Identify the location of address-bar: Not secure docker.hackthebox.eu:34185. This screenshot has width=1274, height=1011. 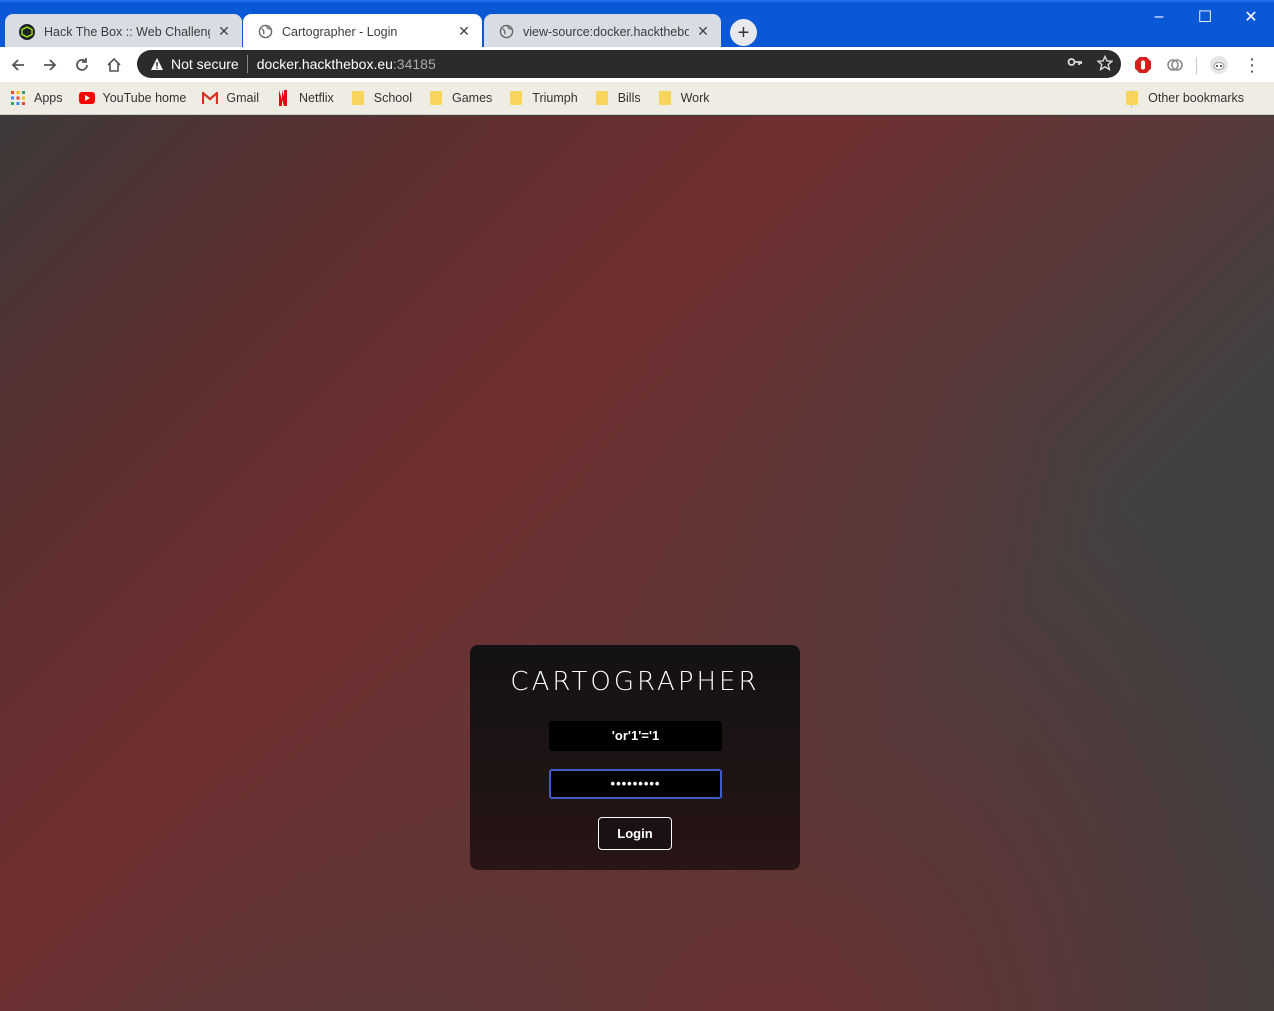
(629, 64).